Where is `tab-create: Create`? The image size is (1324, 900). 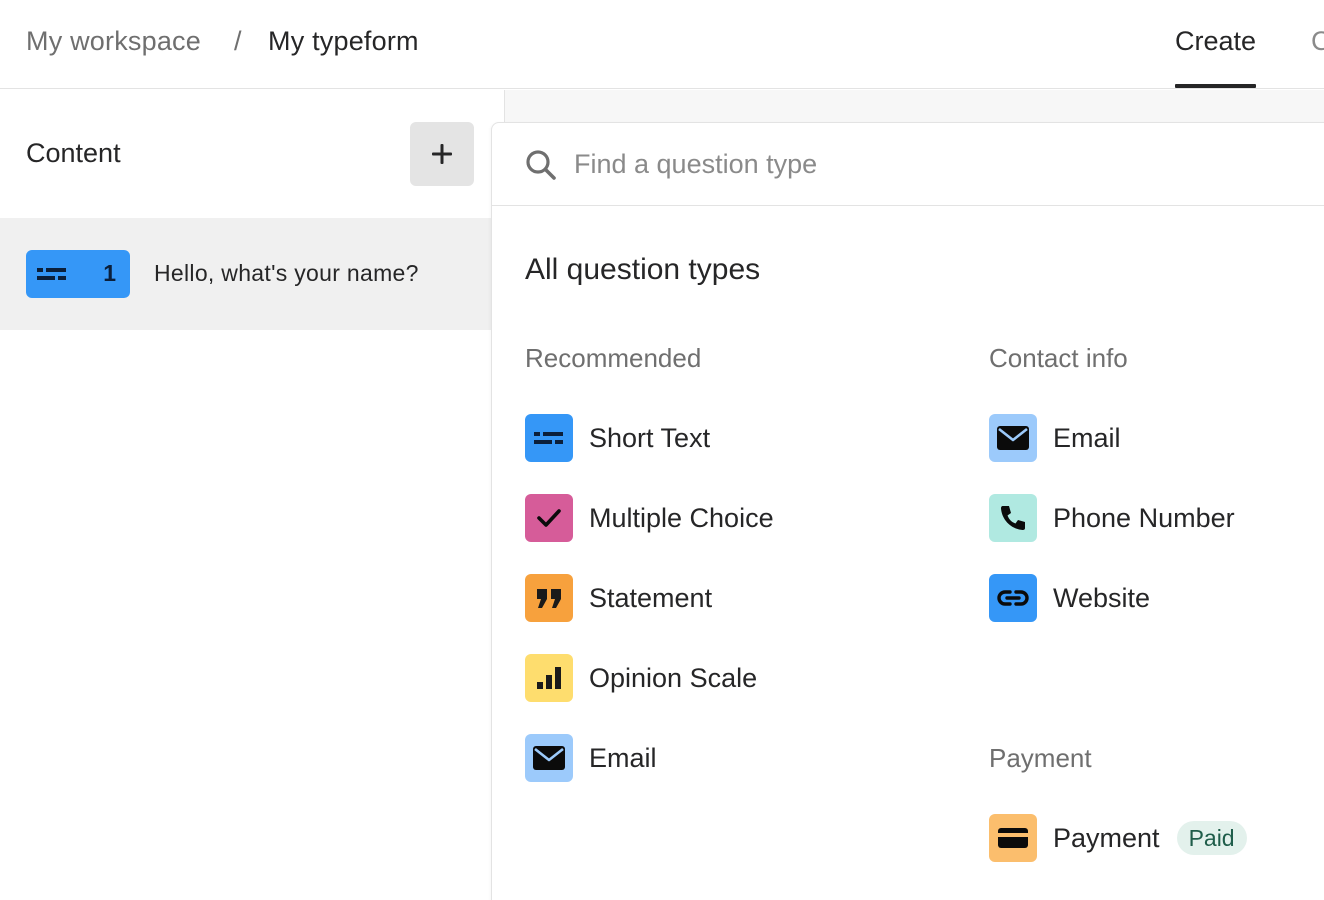
tab-create: Create is located at coordinates (1216, 57).